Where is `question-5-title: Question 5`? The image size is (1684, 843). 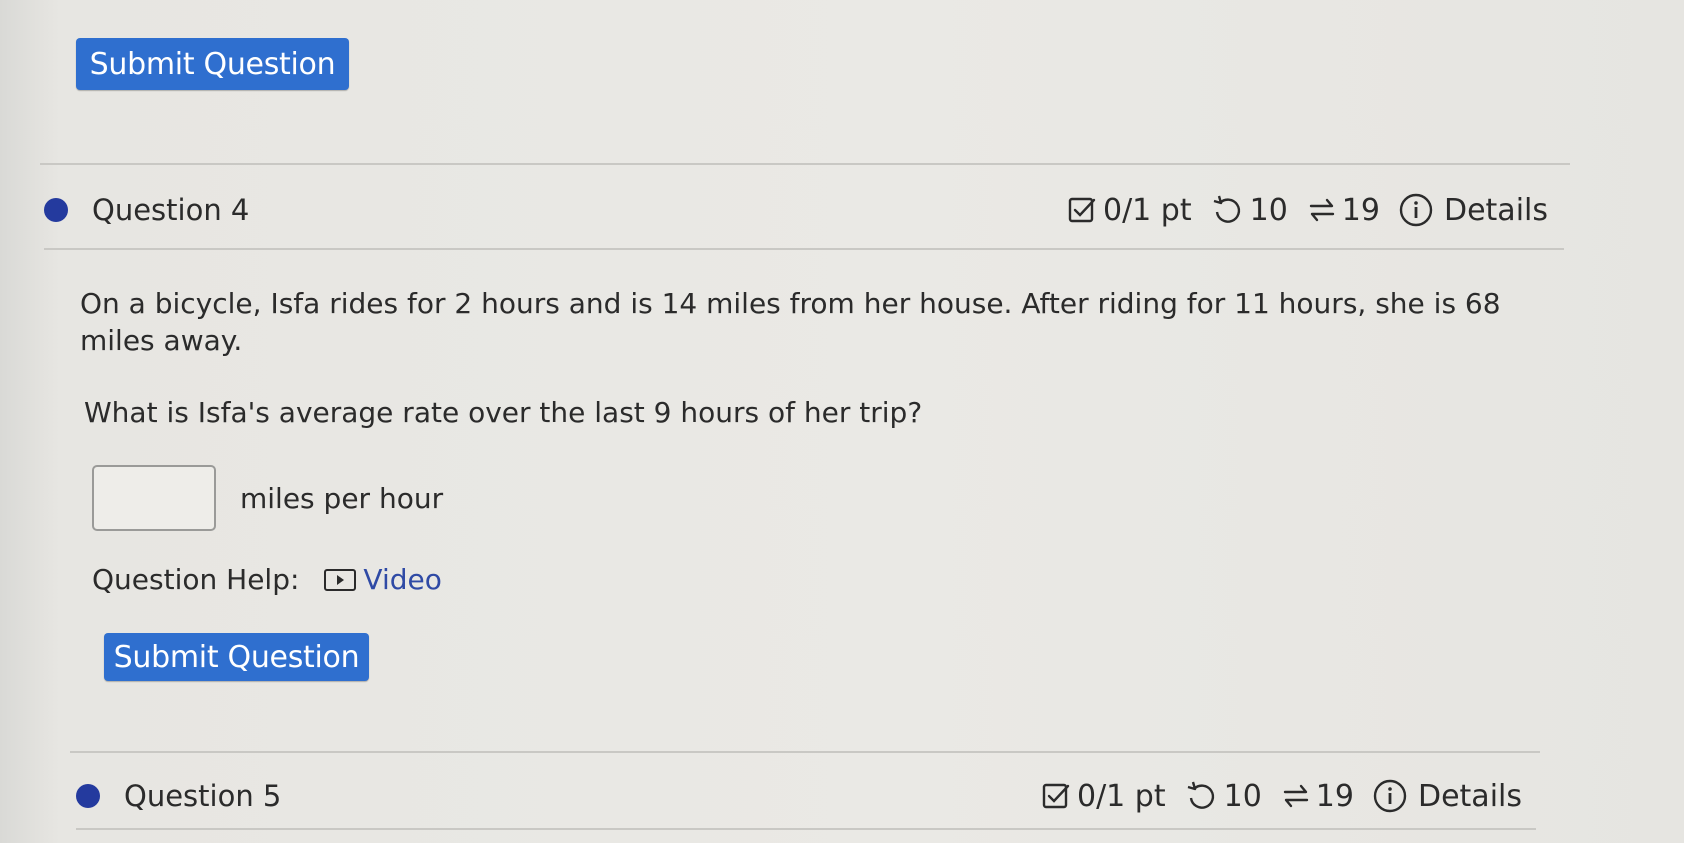 question-5-title: Question 5 is located at coordinates (203, 796).